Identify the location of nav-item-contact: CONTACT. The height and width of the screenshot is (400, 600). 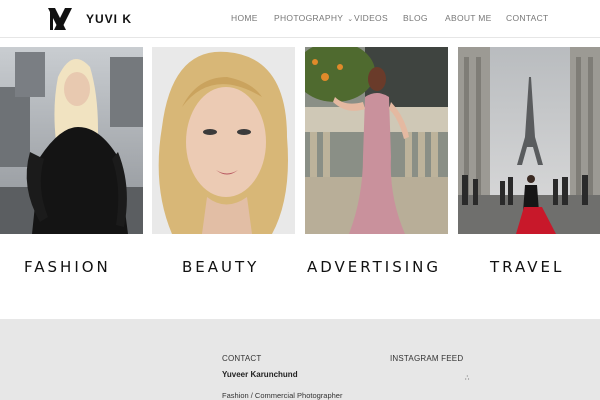
(527, 18).